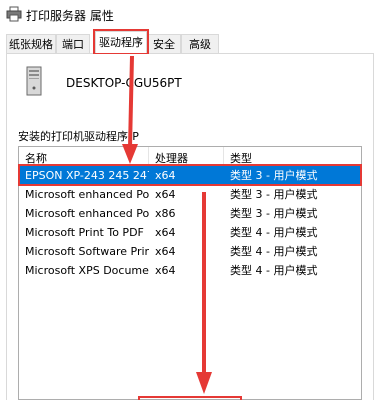 The height and width of the screenshot is (400, 380). I want to click on title-bar: 打印服务器 属性, so click(190, 15).